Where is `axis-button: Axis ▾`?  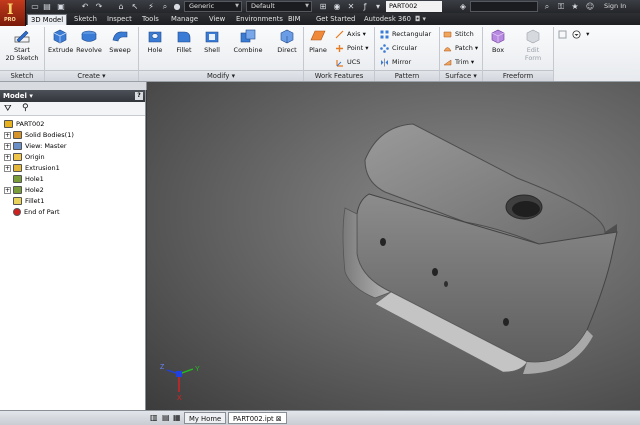
axis-button: Axis ▾ is located at coordinates (350, 34).